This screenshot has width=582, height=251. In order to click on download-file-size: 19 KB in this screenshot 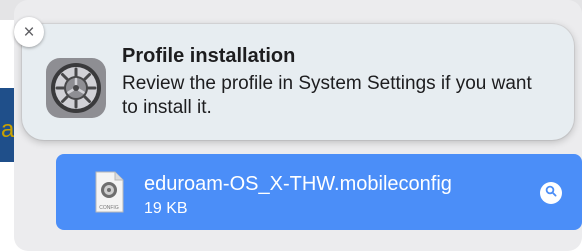, I will do `click(166, 208)`.